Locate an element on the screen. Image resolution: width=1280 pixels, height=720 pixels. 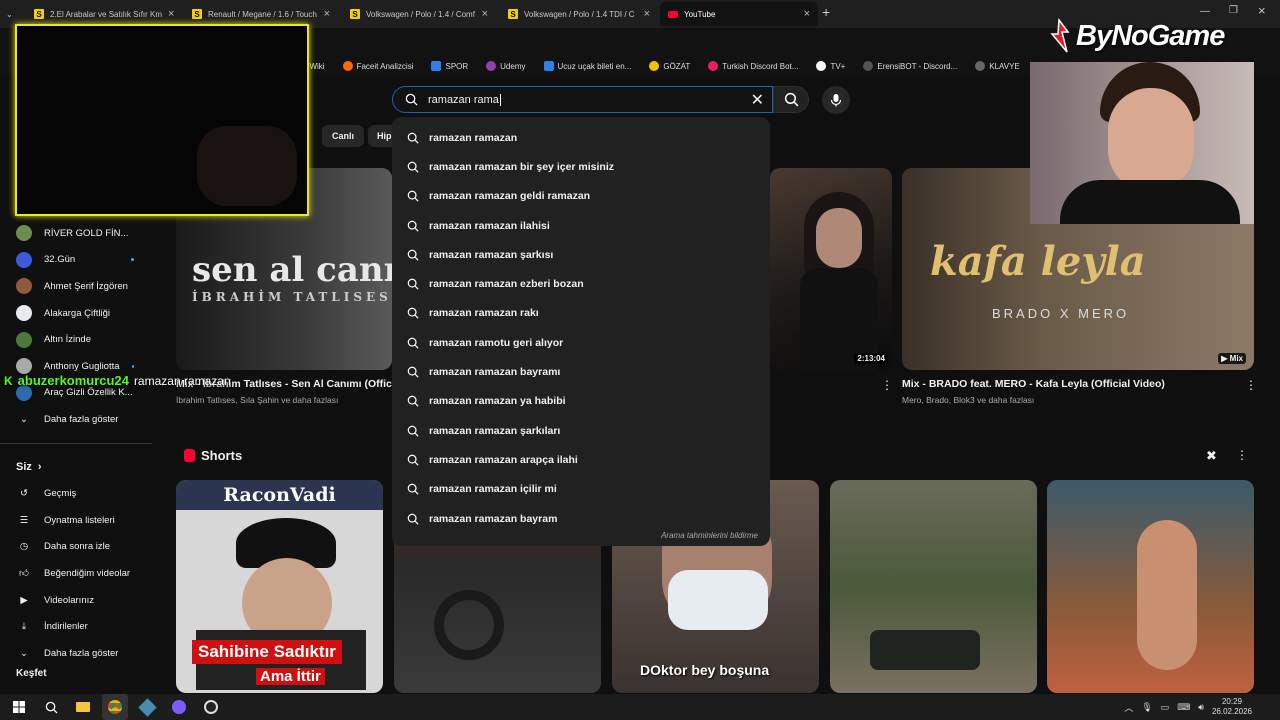
tray-chevron-up-icon: ︿ is located at coordinates (1128, 707).